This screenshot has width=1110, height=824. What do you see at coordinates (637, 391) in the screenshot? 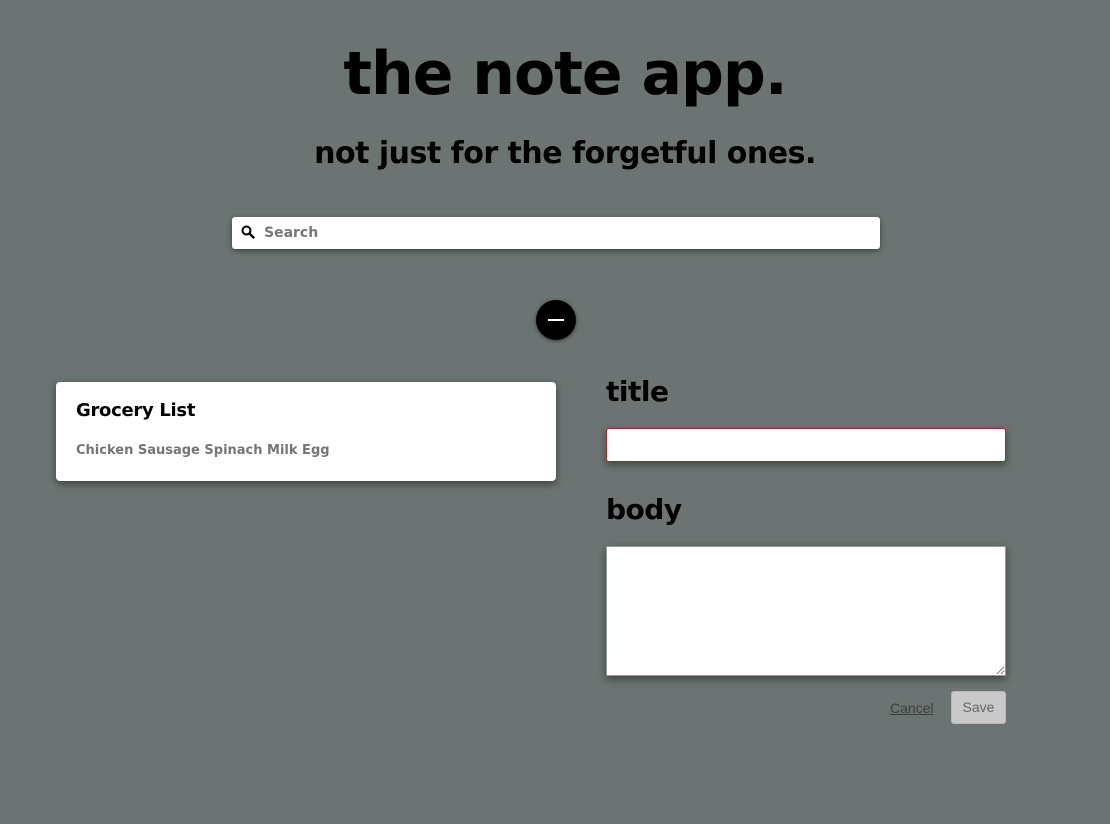
I see `title-label: title` at bounding box center [637, 391].